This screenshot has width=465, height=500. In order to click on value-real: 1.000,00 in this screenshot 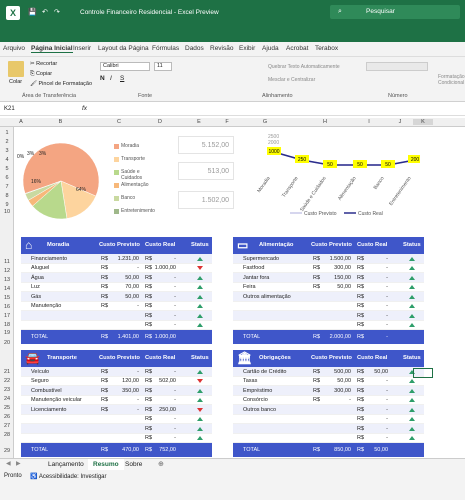, I will do `click(165, 268)`.